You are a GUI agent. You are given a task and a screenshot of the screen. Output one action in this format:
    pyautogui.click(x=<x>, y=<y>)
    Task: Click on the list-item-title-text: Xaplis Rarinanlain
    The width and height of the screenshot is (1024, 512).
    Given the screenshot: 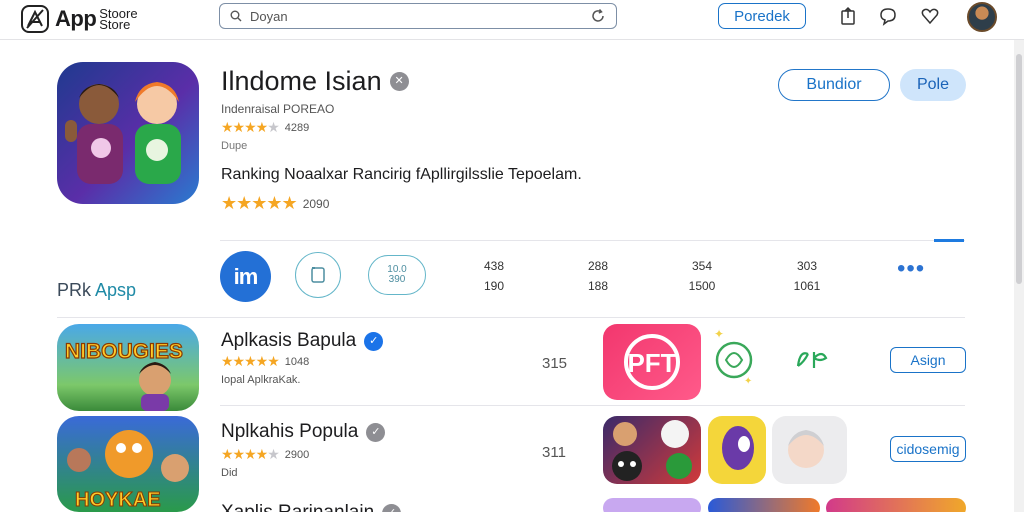 What is the action you would take?
    pyautogui.click(x=297, y=507)
    